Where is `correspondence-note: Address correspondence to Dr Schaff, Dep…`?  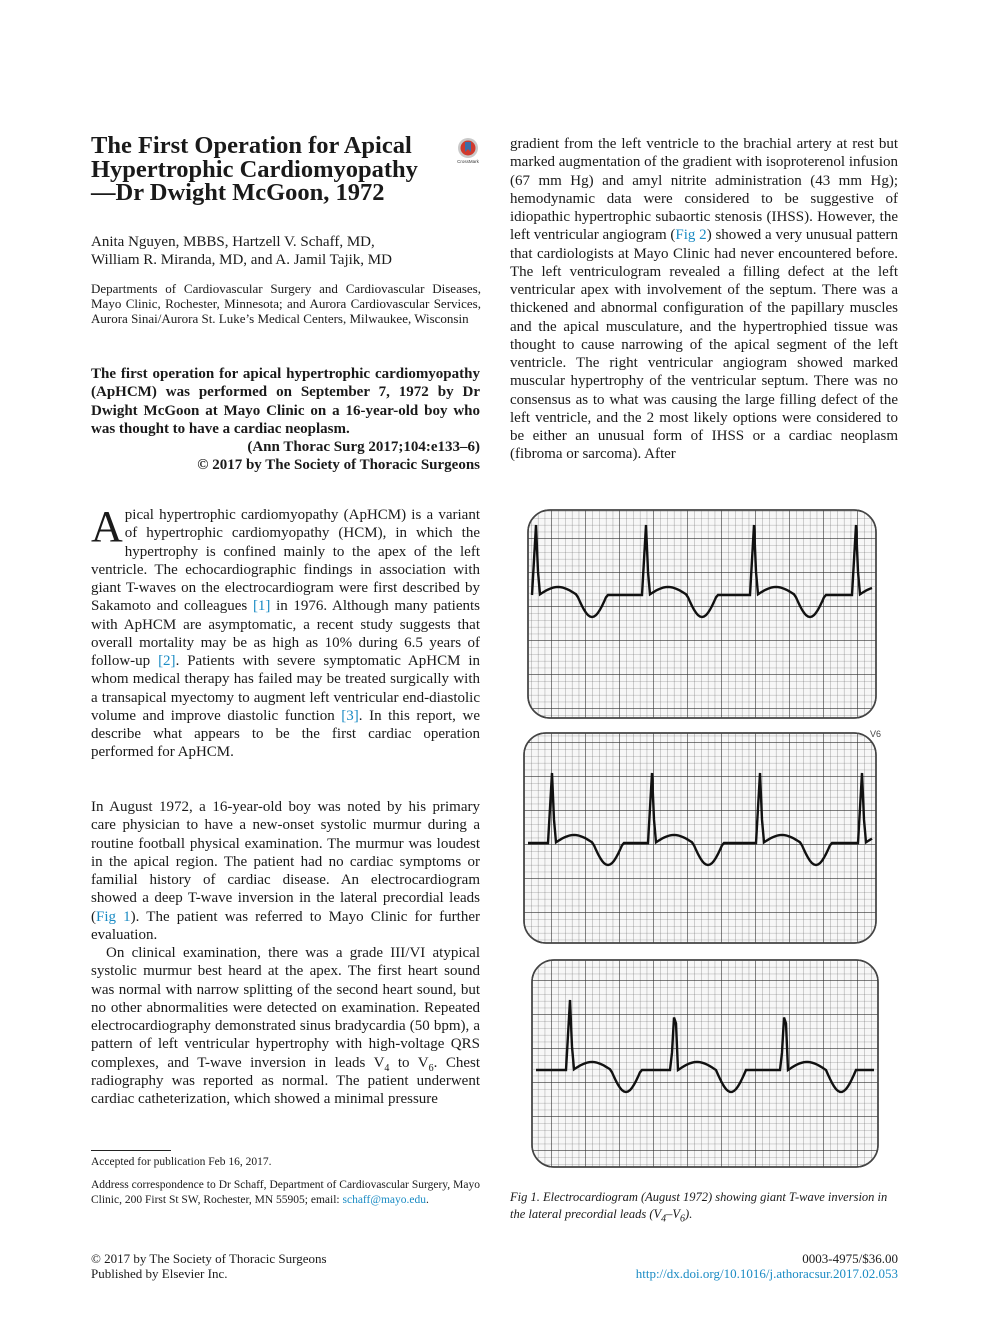
correspondence-note: Address correspondence to Dr Schaff, Dep… is located at coordinates (285, 1193).